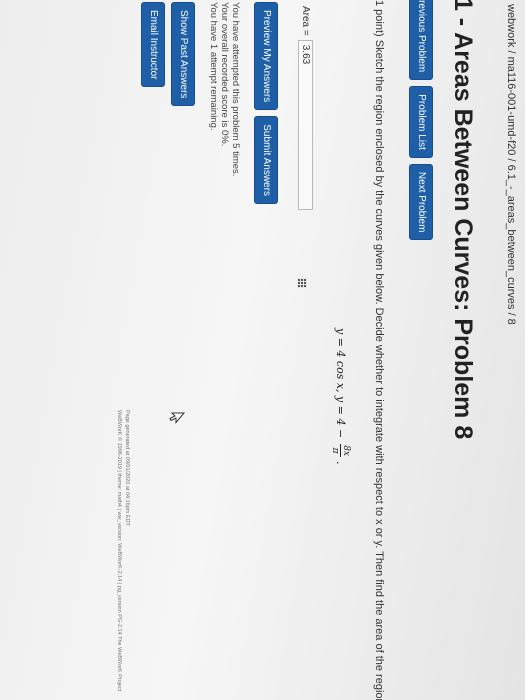  I want to click on show-past-answers-button: Show Past Answers, so click(183, 54).